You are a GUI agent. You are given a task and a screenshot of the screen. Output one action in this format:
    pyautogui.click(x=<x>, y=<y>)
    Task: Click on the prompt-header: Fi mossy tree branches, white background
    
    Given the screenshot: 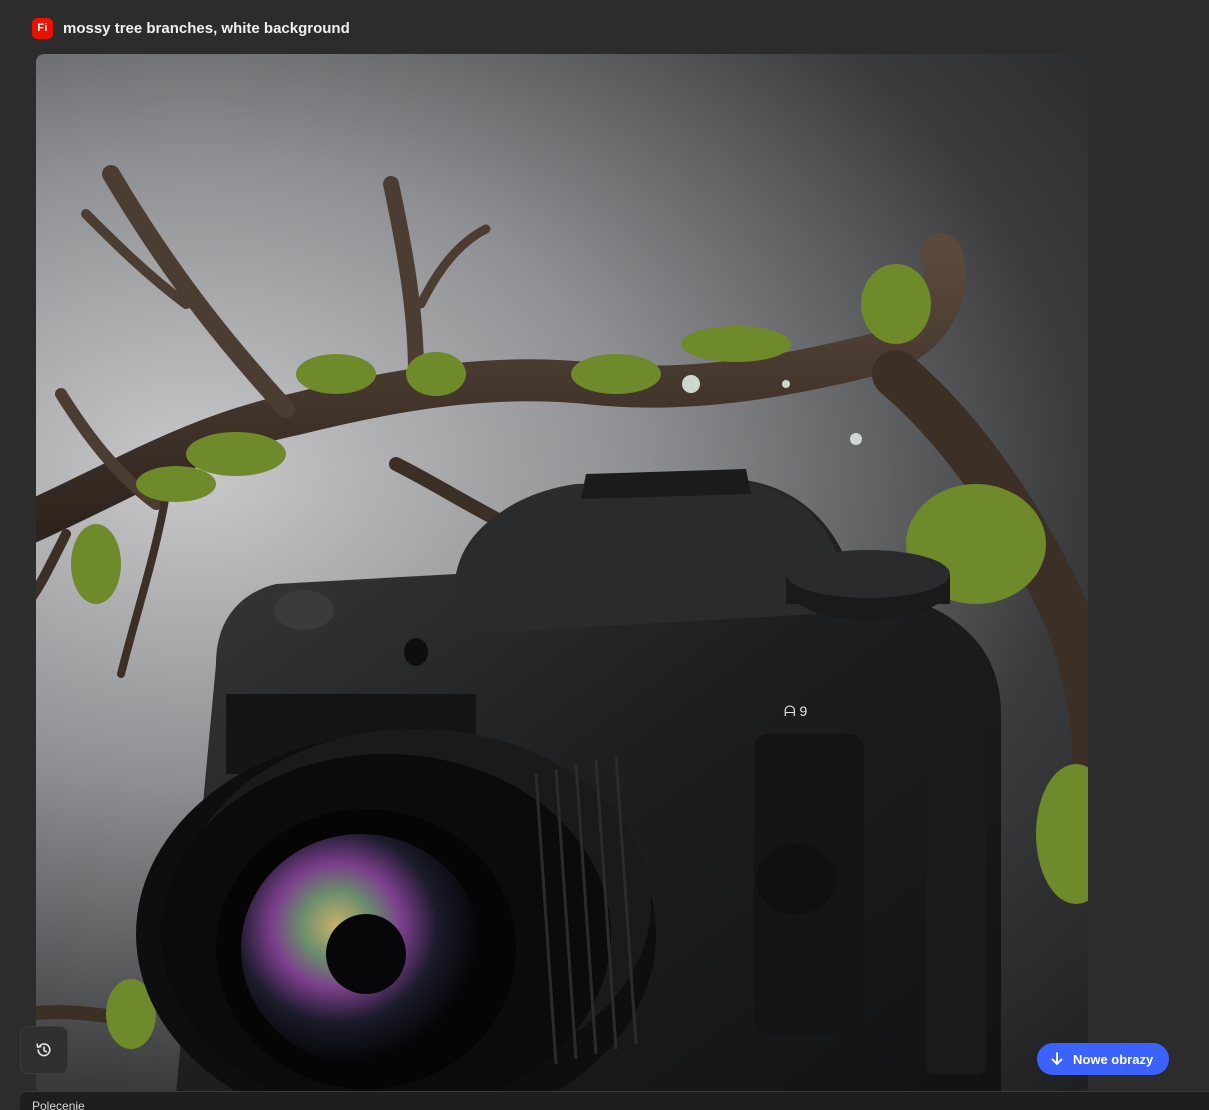 What is the action you would take?
    pyautogui.click(x=191, y=28)
    